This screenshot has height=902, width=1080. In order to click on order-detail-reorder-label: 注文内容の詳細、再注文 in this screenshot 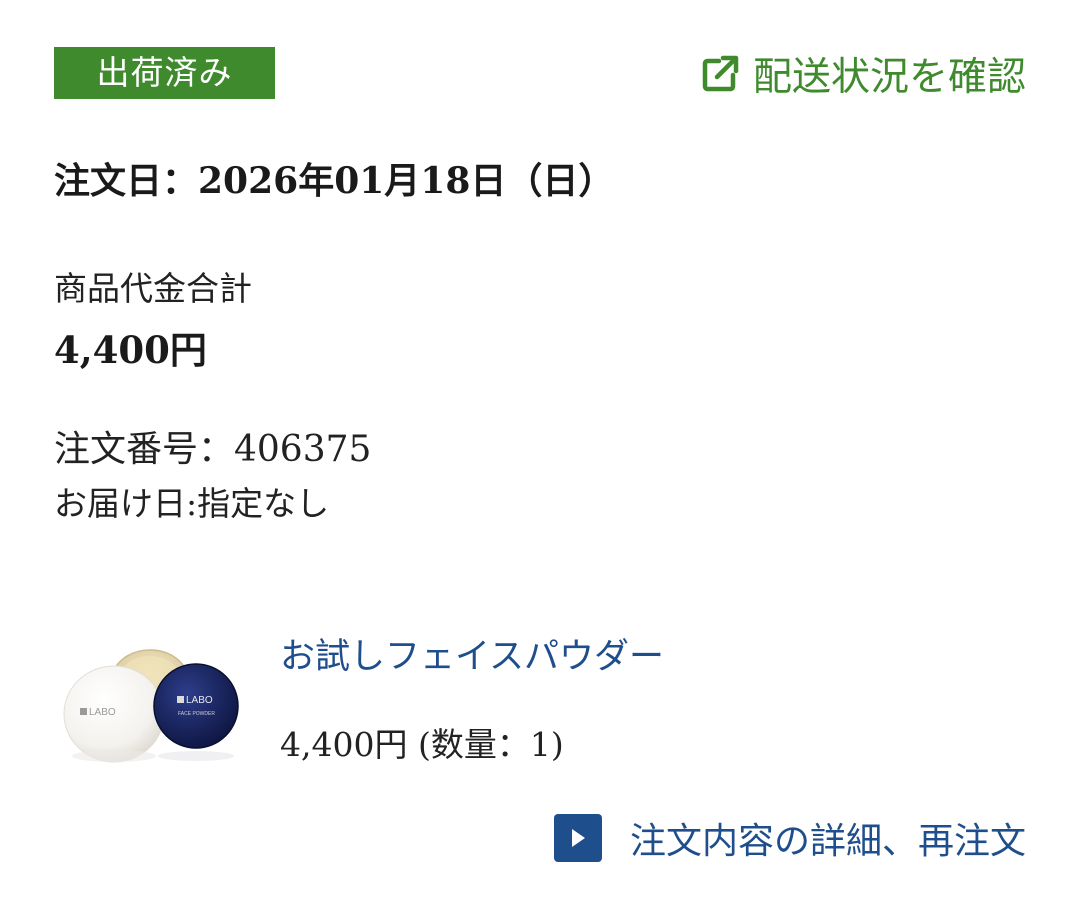, I will do `click(827, 841)`.